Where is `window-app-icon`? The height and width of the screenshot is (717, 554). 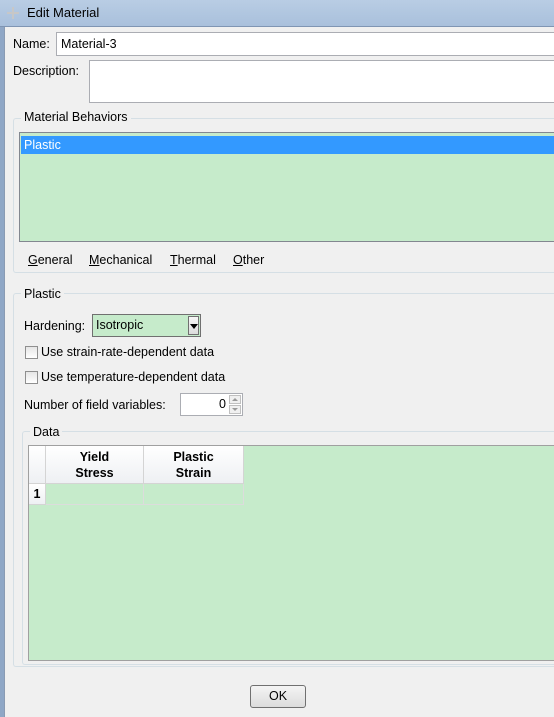
window-app-icon is located at coordinates (13, 13).